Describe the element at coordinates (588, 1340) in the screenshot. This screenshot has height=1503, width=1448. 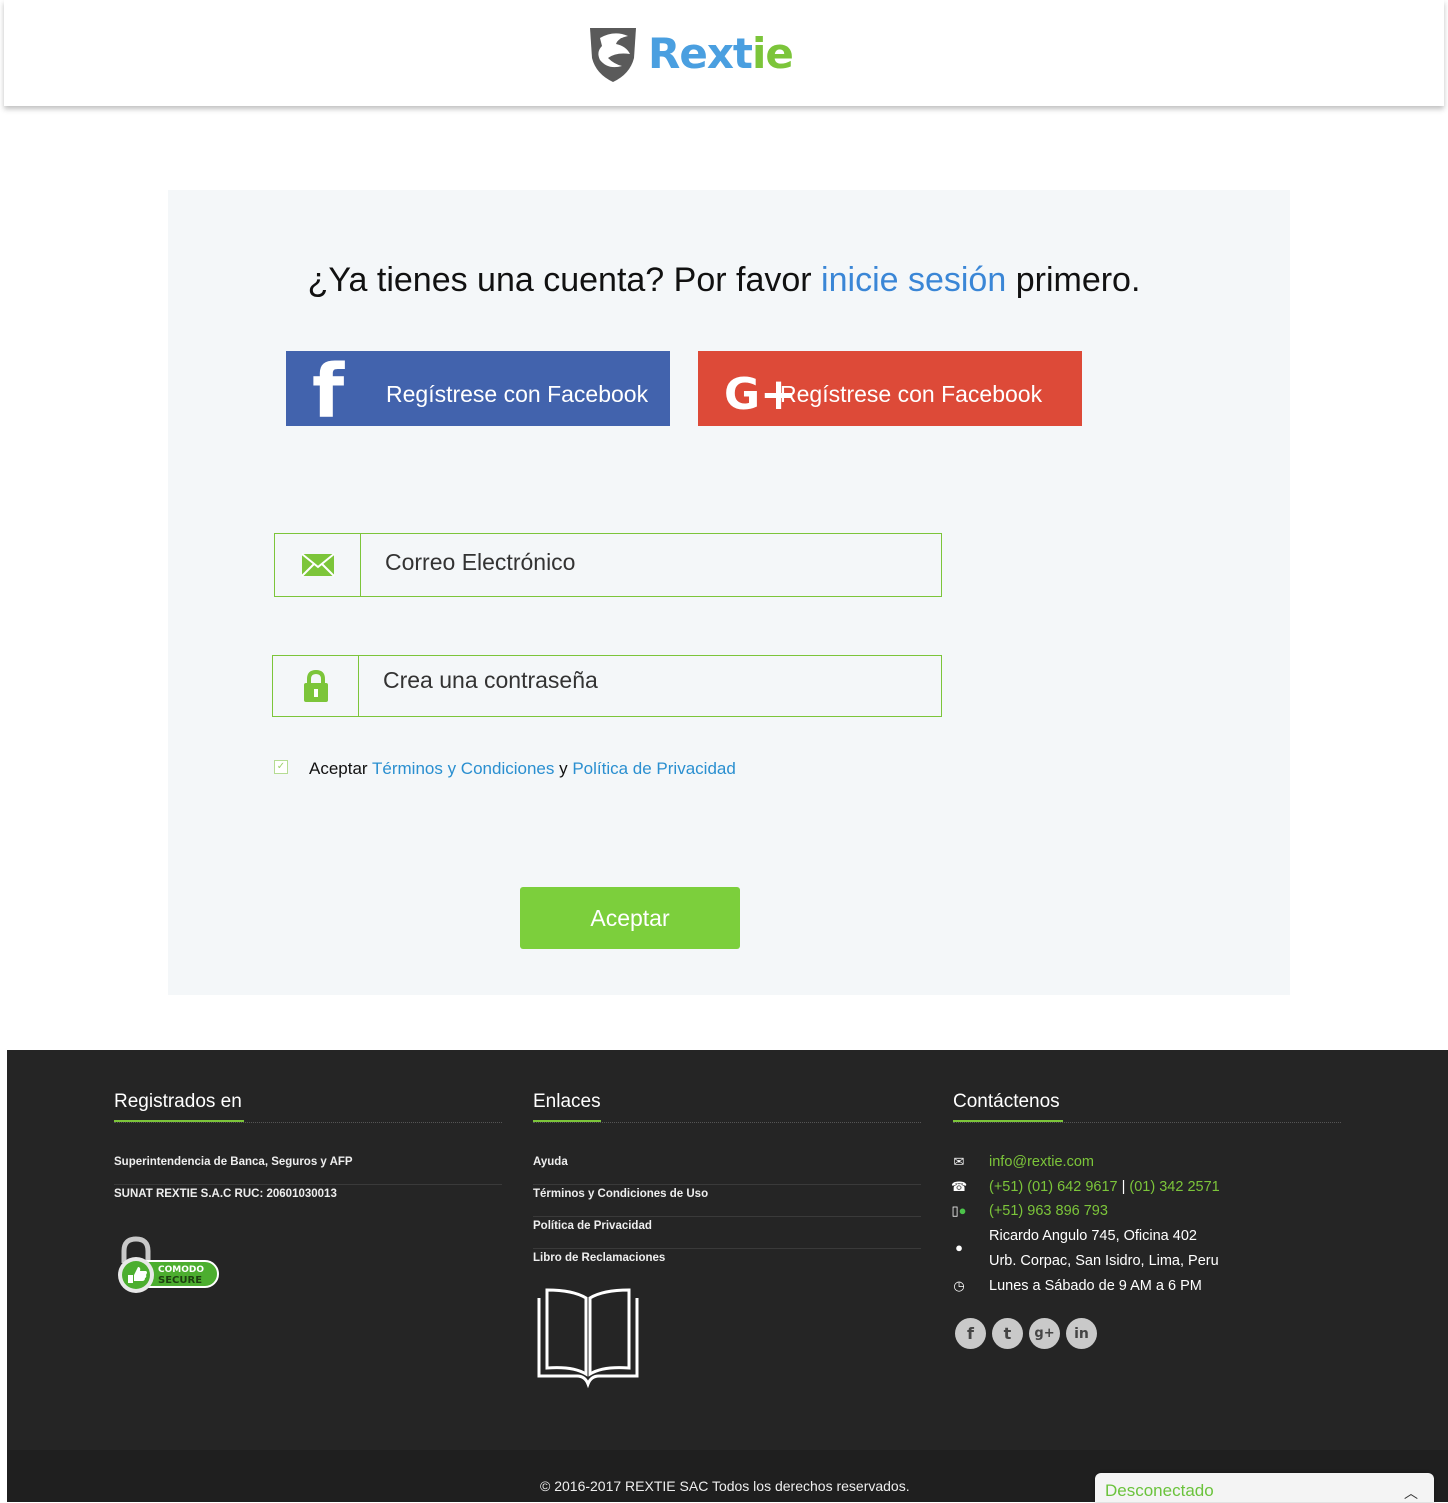
I see `complaints-book-icon` at that location.